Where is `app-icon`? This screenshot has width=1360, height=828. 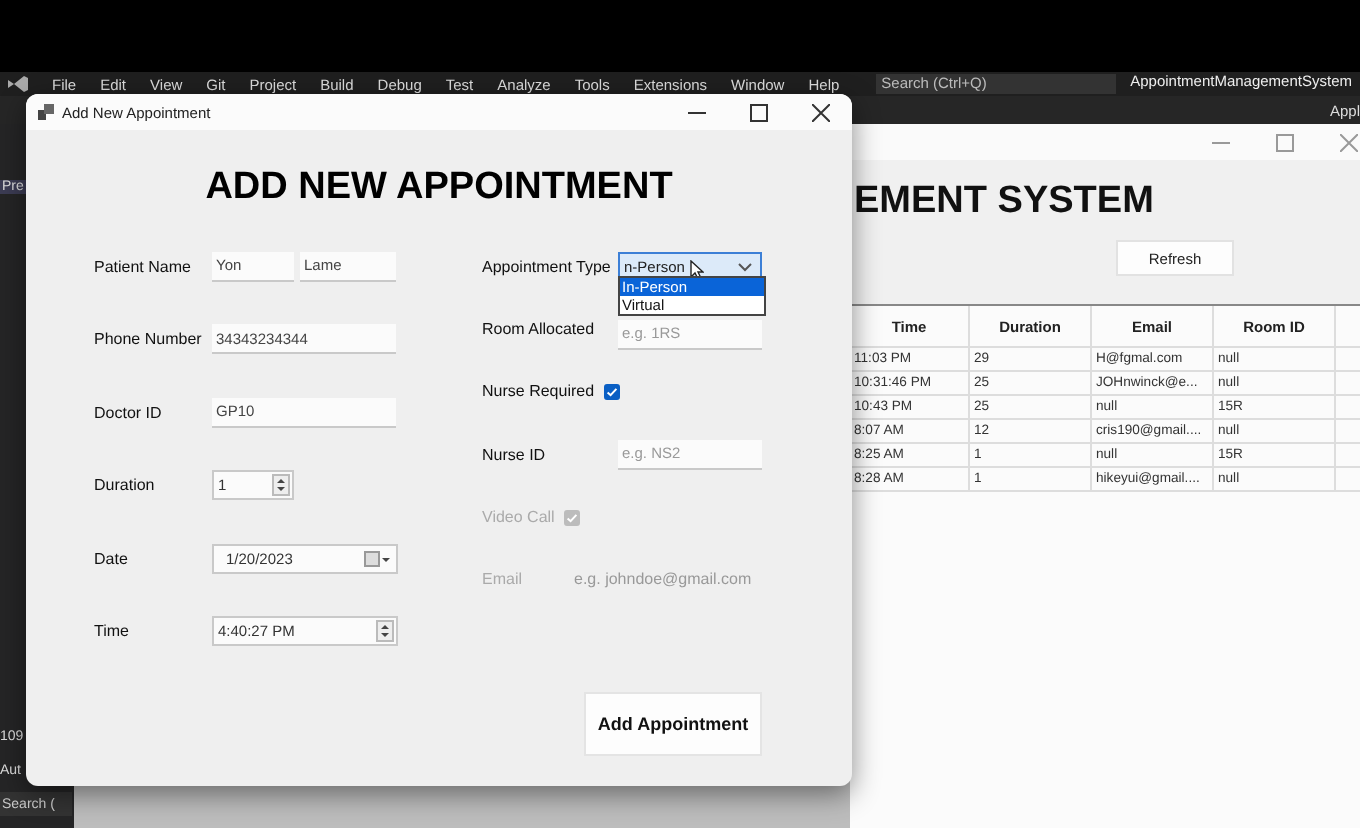
app-icon is located at coordinates (46, 112).